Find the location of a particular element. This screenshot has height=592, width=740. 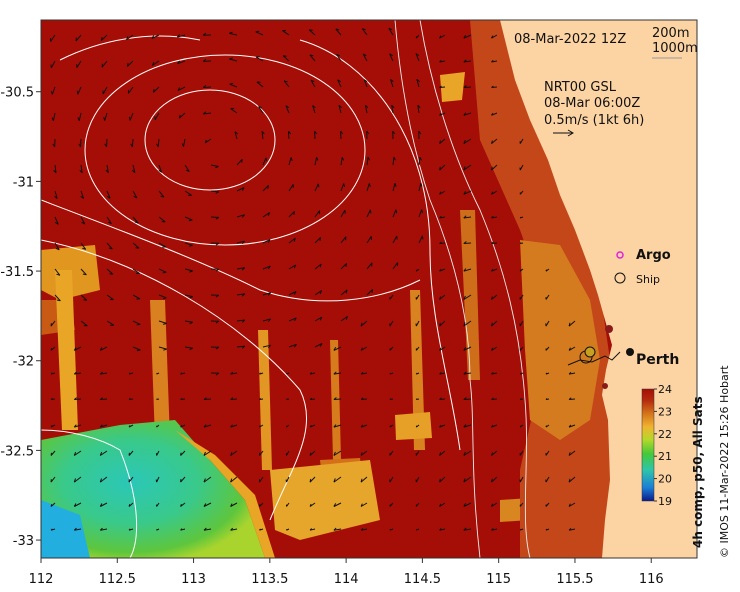

y-tick-label: -31.5 is located at coordinates (17, 272).